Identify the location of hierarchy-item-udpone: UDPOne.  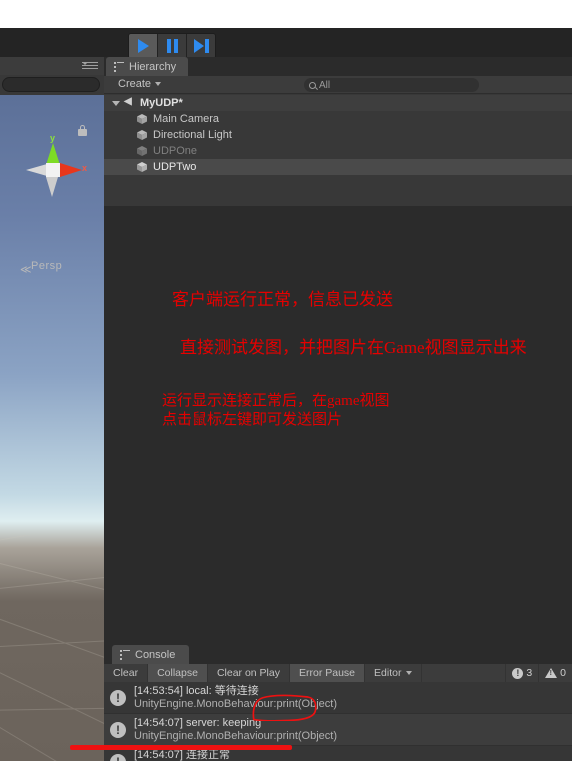
(338, 151).